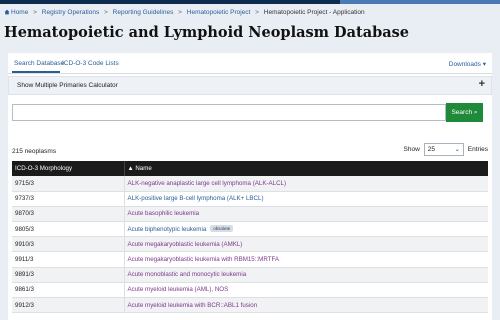 This screenshot has width=500, height=320. What do you see at coordinates (306, 168) in the screenshot?
I see `column-header-name: ▲ Name` at bounding box center [306, 168].